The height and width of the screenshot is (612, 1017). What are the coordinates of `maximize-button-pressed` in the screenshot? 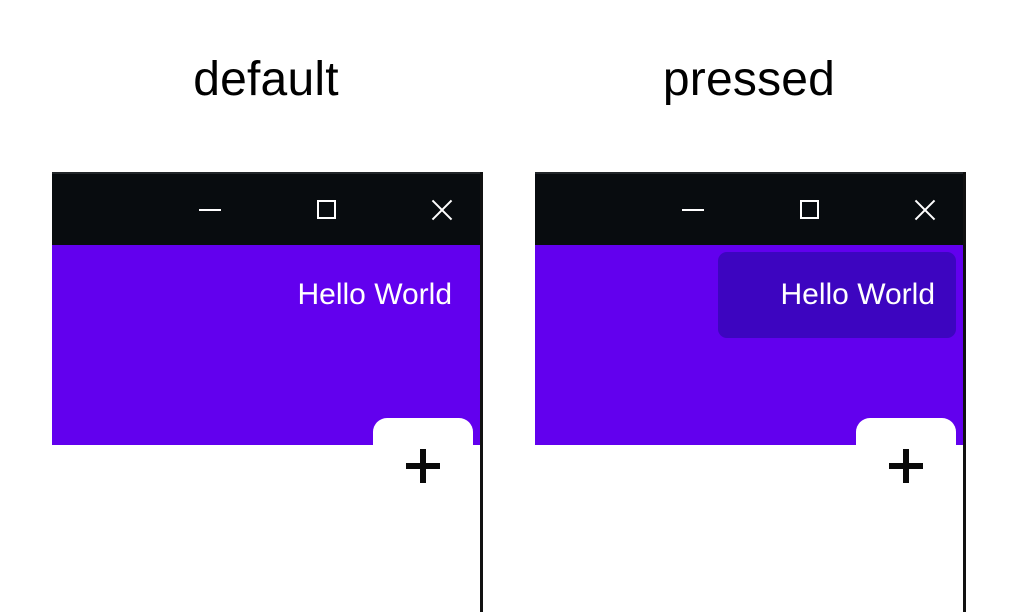 It's located at (809, 209).